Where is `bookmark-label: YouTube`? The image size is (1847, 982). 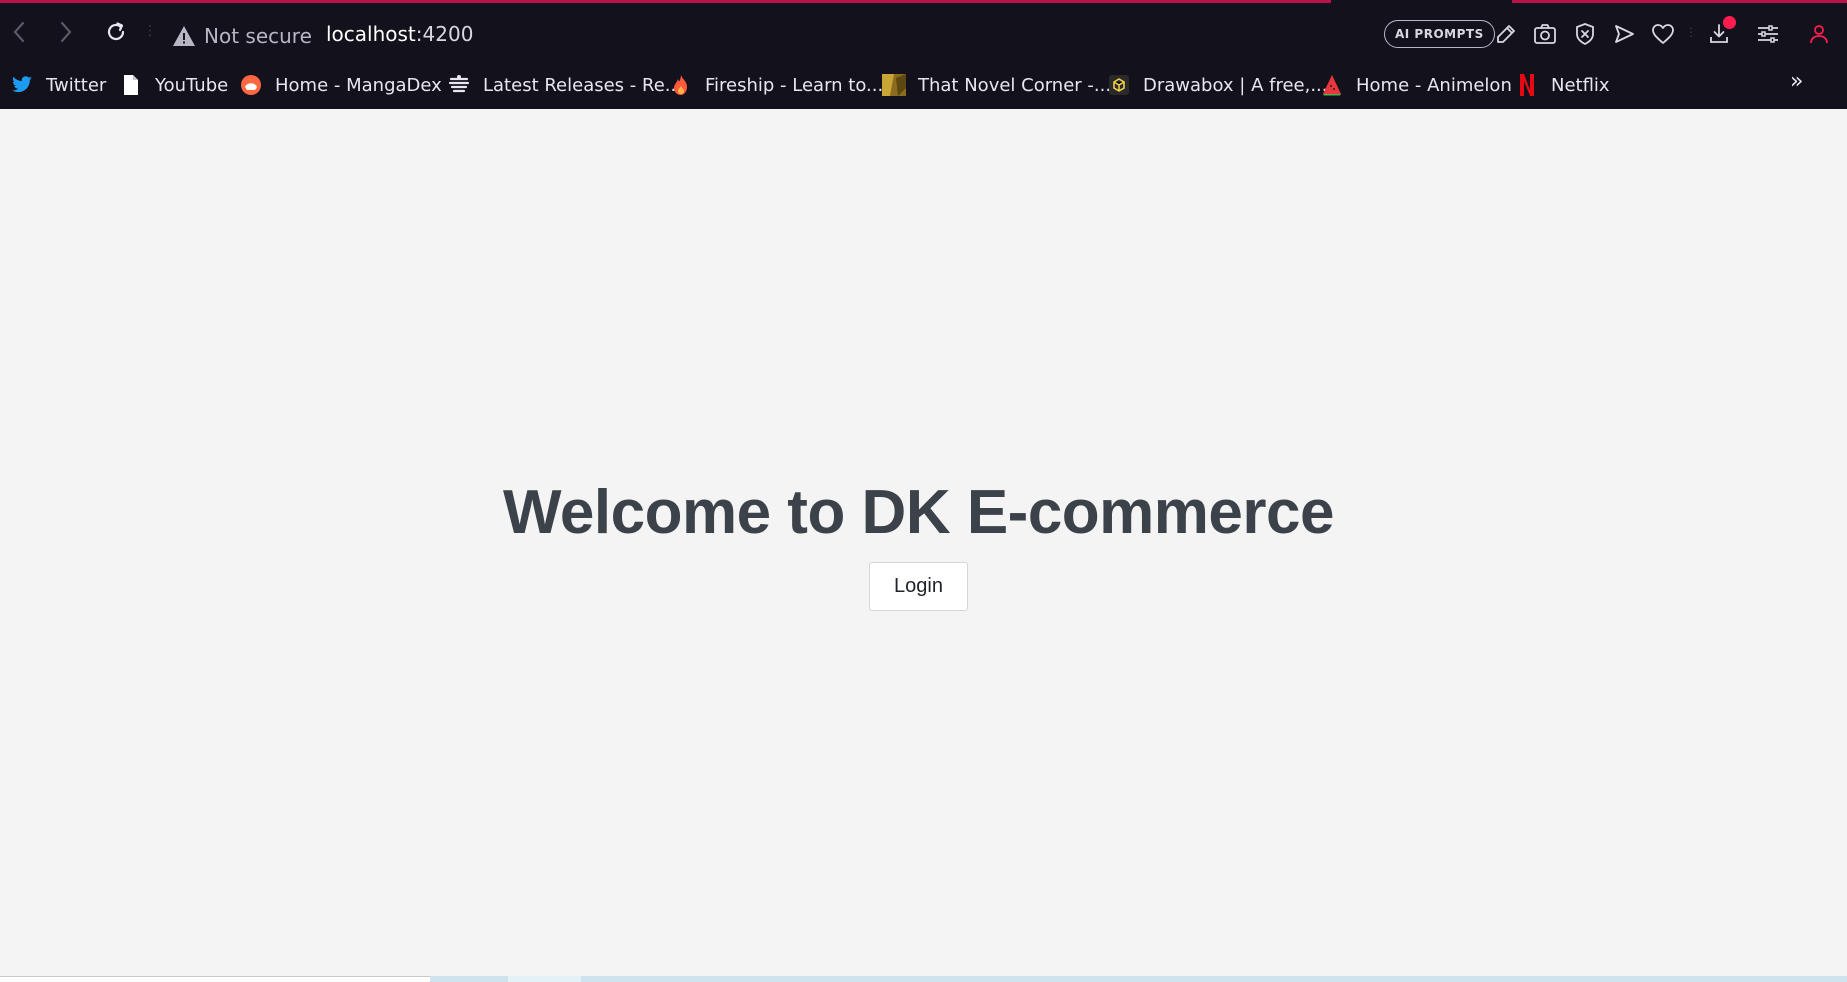
bookmark-label: YouTube is located at coordinates (192, 85).